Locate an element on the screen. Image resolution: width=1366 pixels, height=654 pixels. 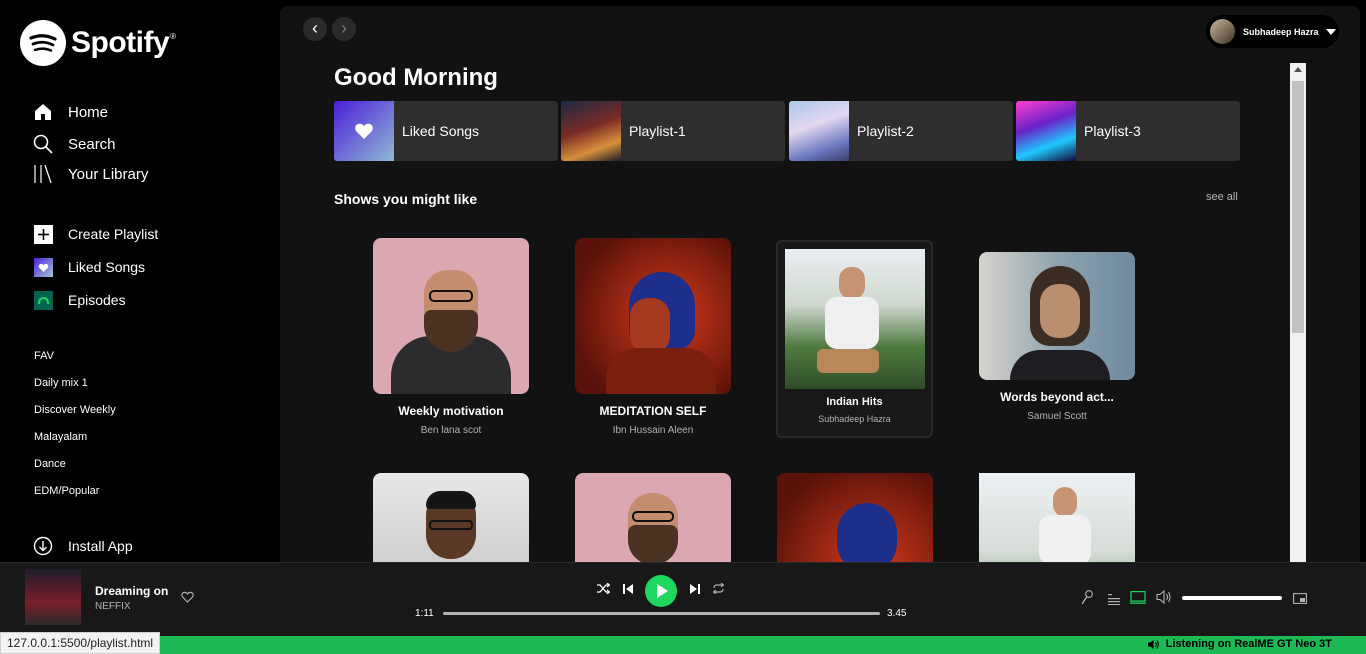
progress-bar is located at coordinates (661, 613).